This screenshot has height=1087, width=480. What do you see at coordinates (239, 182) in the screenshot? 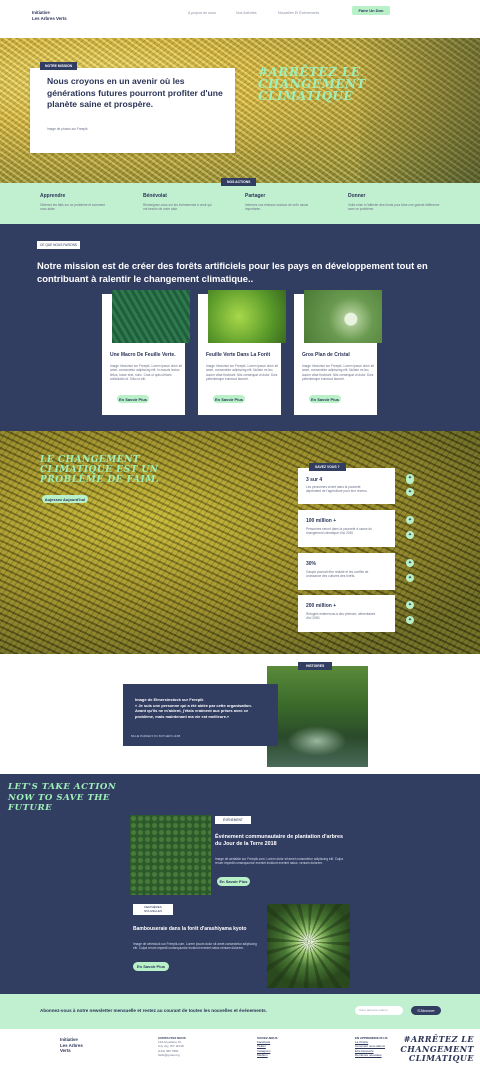
I see `actions-badge: NOS ACTIONS` at bounding box center [239, 182].